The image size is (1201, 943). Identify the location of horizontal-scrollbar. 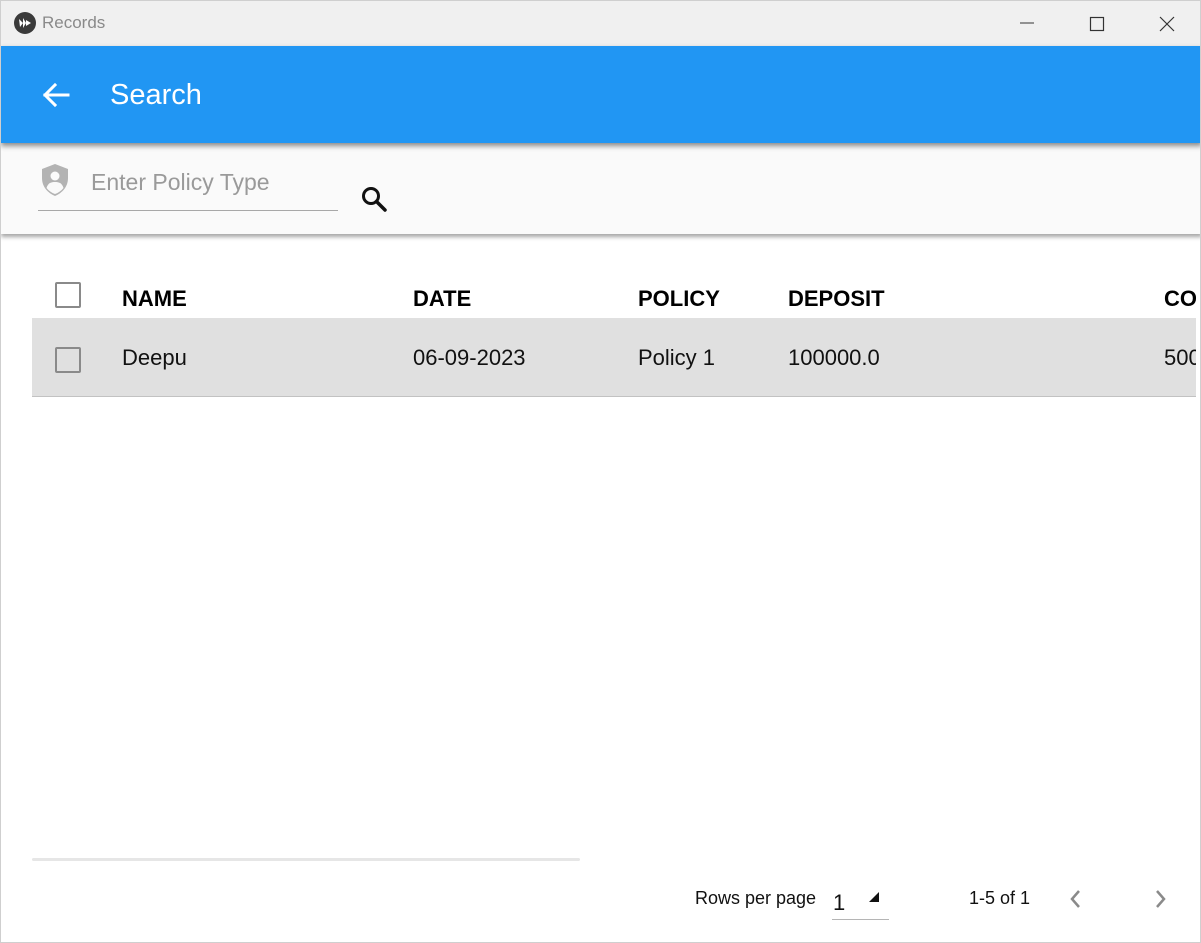
(306, 859).